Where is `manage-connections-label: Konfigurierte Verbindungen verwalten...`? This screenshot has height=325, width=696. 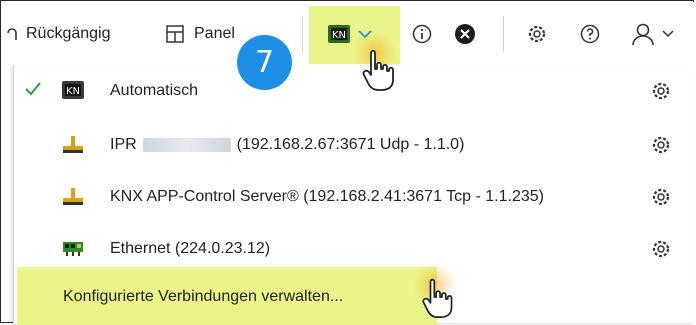
manage-connections-label: Konfigurierte Verbindungen verwalten... is located at coordinates (203, 296).